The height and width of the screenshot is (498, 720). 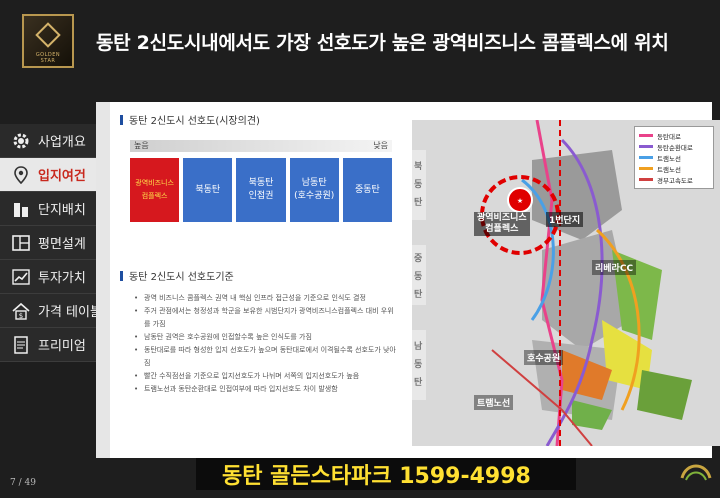 What do you see at coordinates (21, 209) in the screenshot?
I see `building-icon` at bounding box center [21, 209].